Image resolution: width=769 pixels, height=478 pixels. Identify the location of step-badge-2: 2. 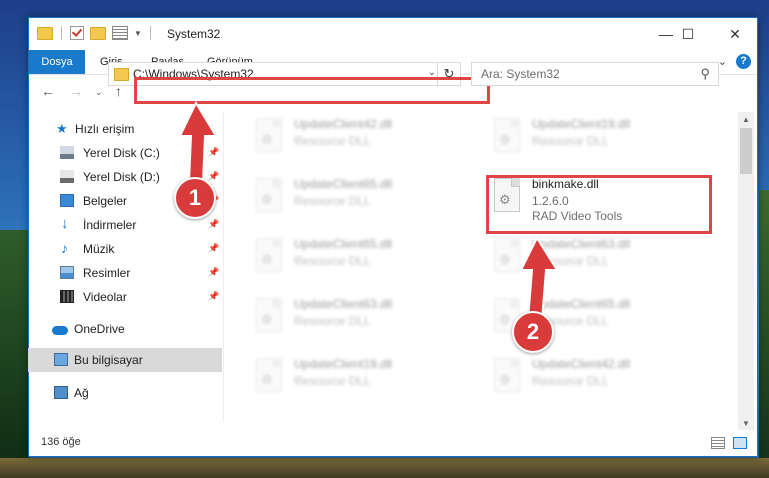
(533, 332).